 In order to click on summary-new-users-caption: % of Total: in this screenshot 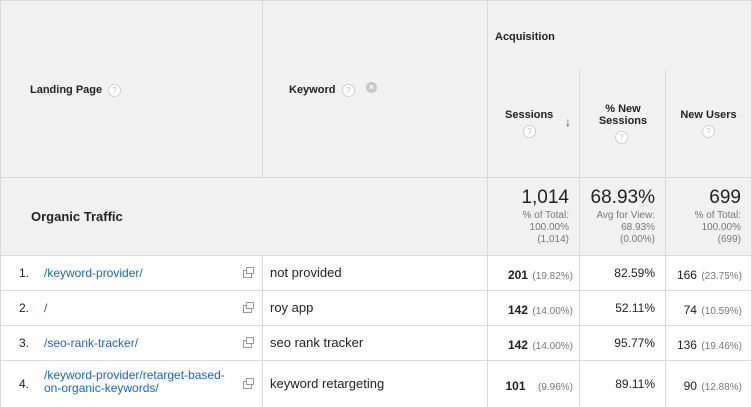, I will do `click(717, 215)`.